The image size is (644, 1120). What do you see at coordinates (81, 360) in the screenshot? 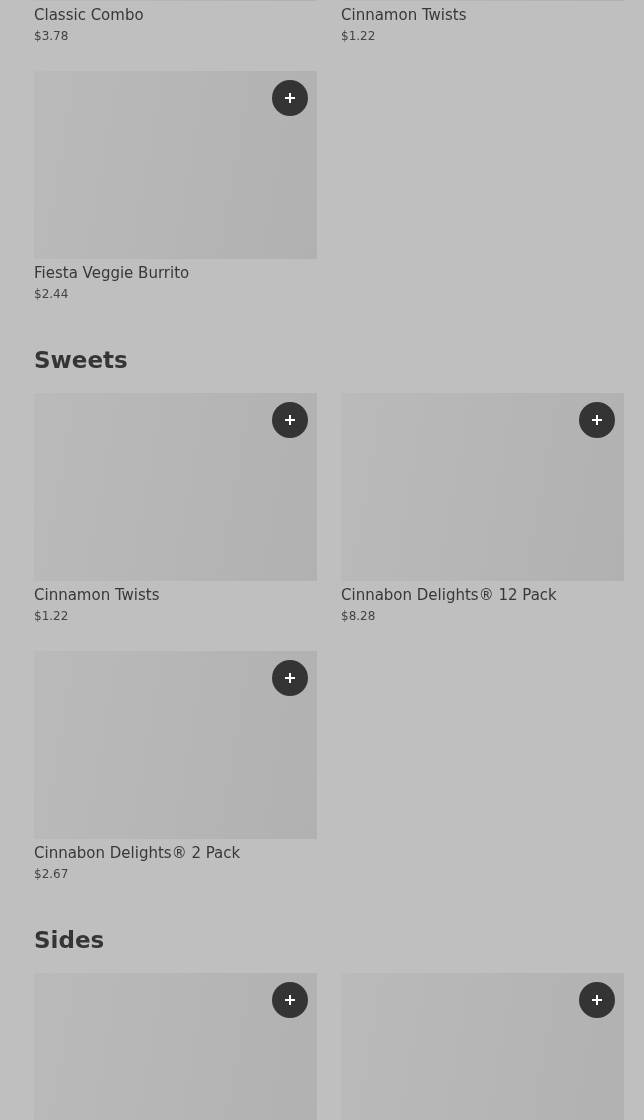
I see `section-heading: Sweets` at bounding box center [81, 360].